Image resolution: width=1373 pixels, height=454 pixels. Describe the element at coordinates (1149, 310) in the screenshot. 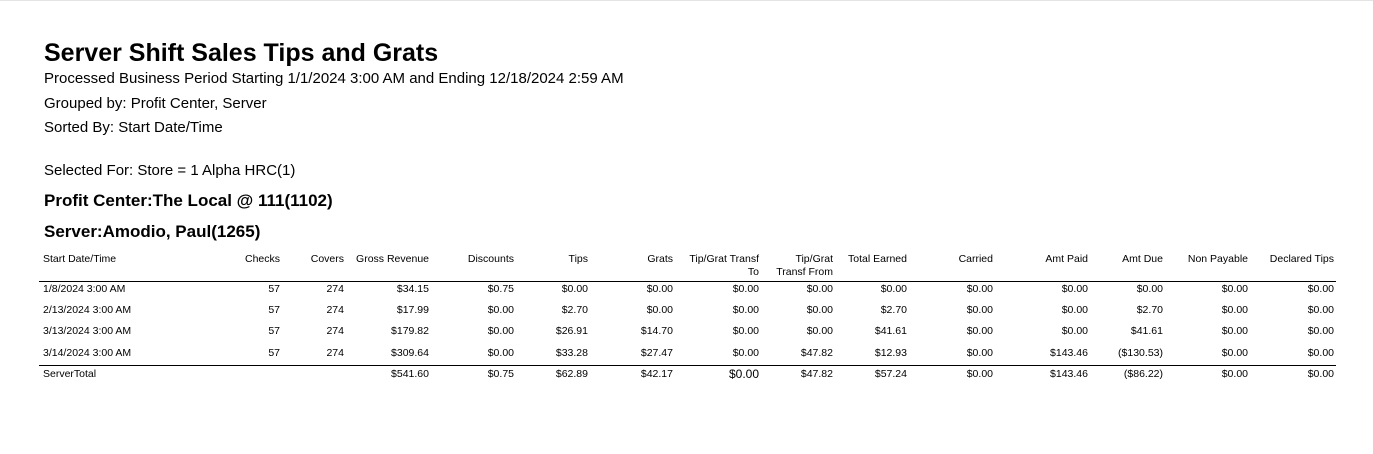

I see `table-cell-amt-due: $2.70` at that location.